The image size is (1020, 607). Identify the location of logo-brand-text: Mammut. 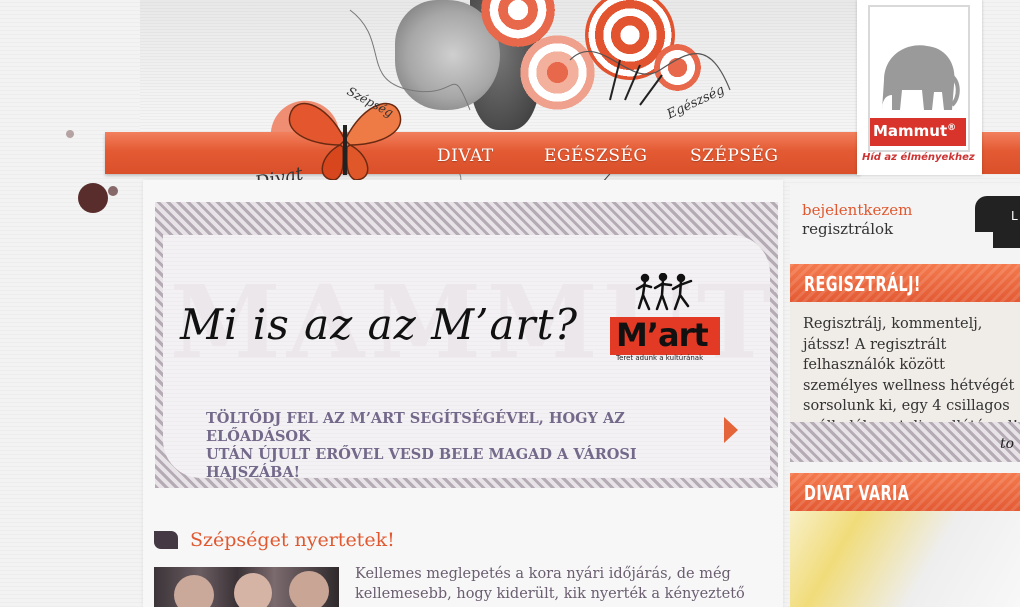
(910, 131).